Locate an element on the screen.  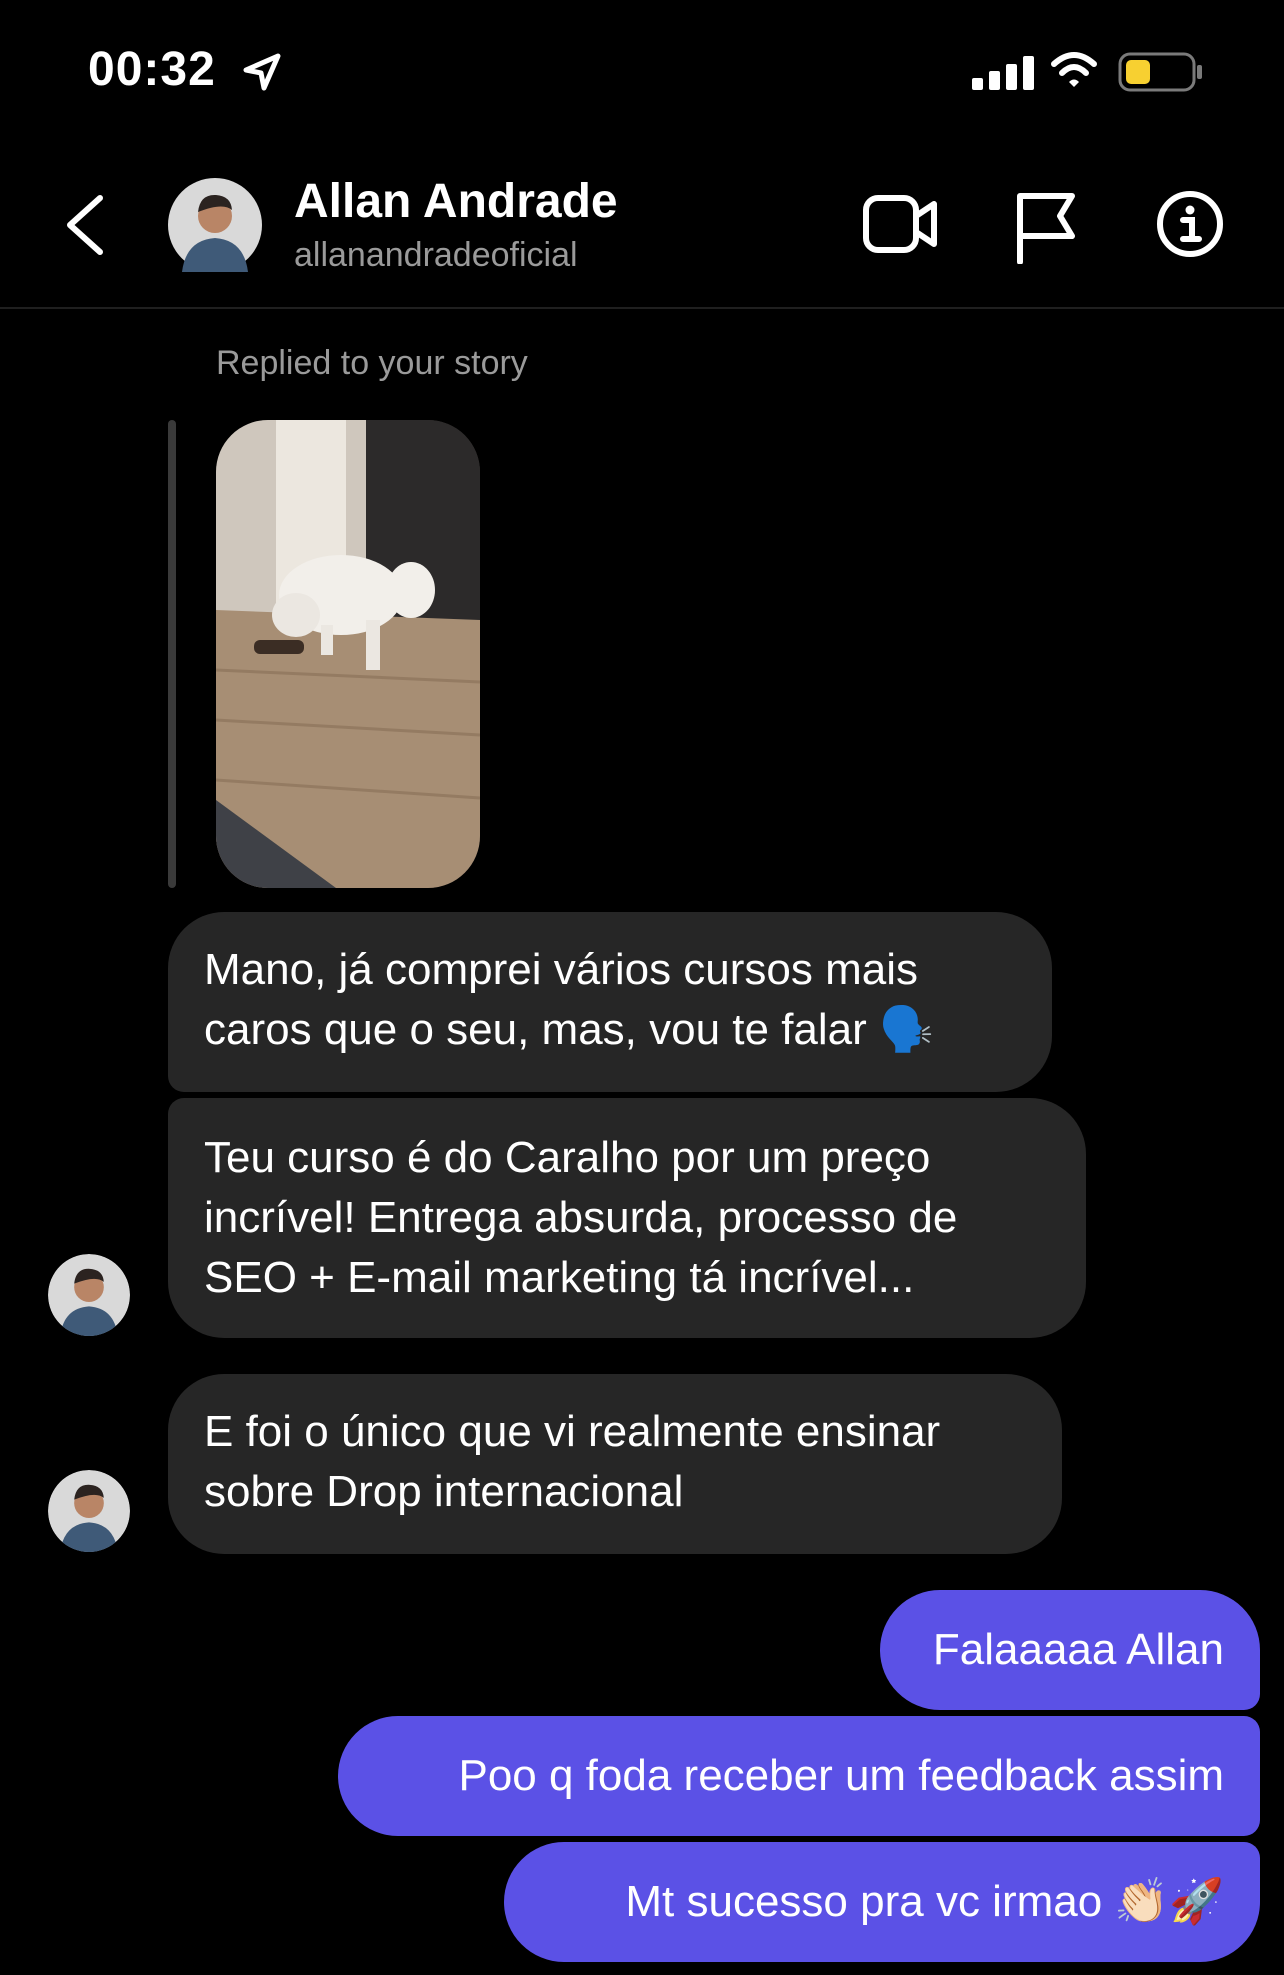
contact-avatar is located at coordinates (215, 225).